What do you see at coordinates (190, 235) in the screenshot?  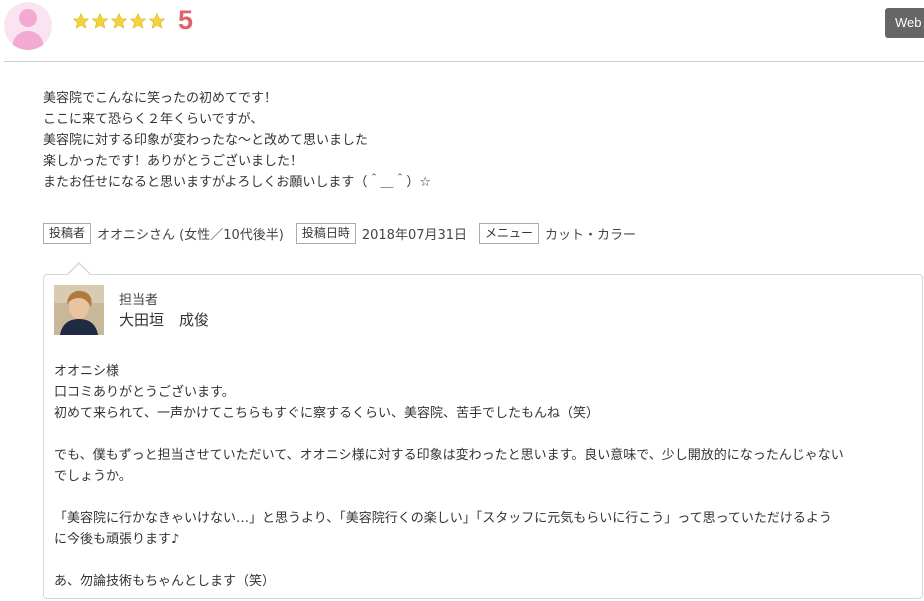 I see `poster-value: オオニシさん (女性／10代後半)` at bounding box center [190, 235].